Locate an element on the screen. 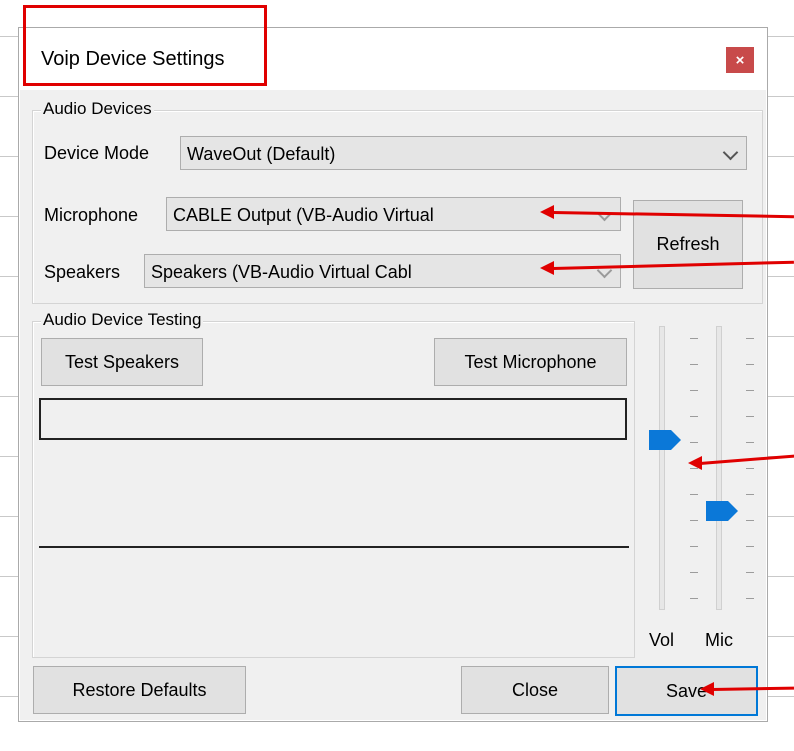  device-mode-select: WaveOut (Default) is located at coordinates (463, 153).